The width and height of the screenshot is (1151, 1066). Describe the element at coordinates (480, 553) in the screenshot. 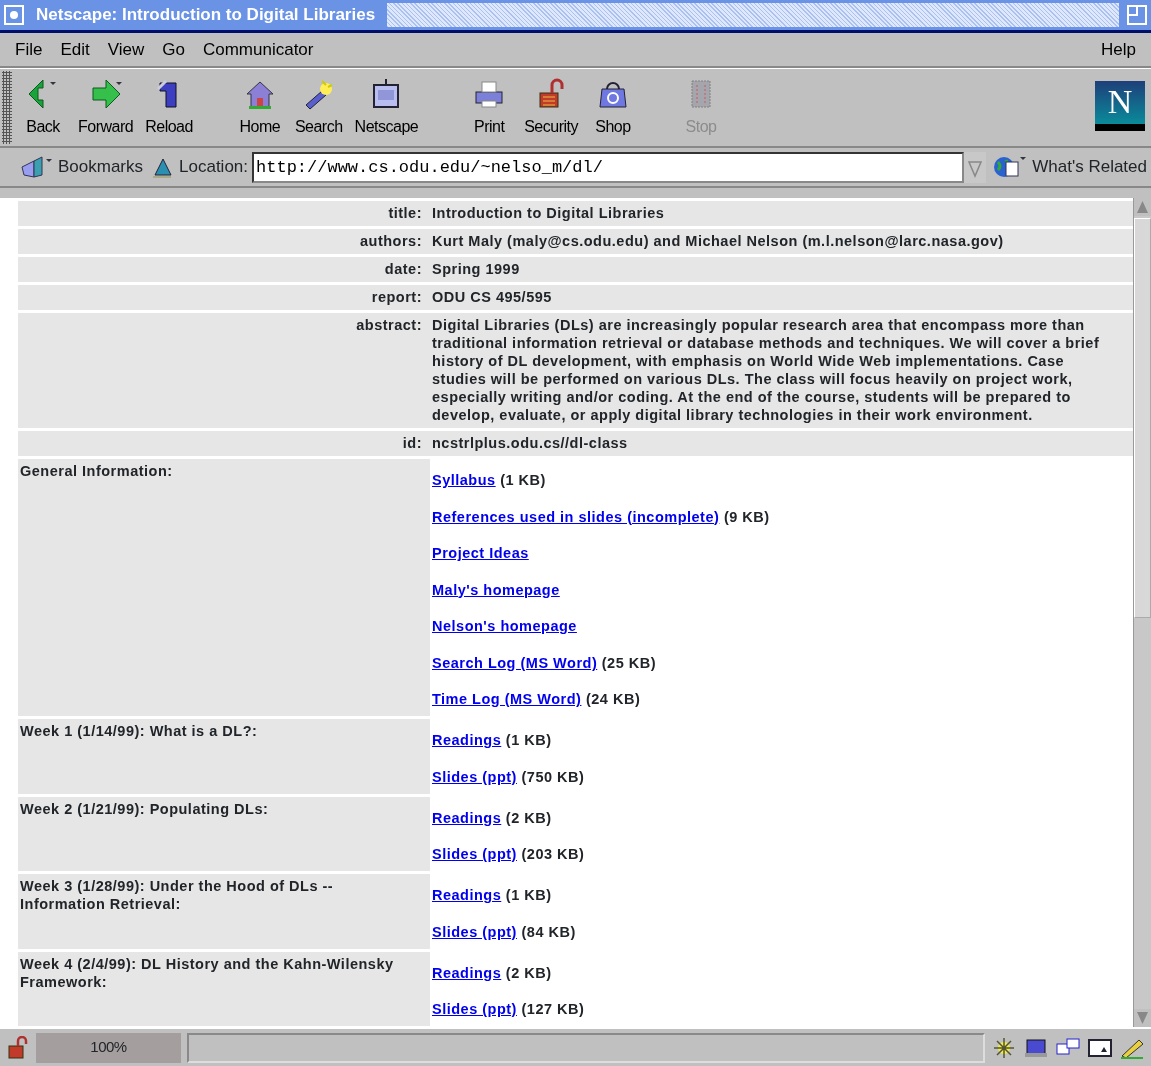

I see `link: Project Ideas` at that location.